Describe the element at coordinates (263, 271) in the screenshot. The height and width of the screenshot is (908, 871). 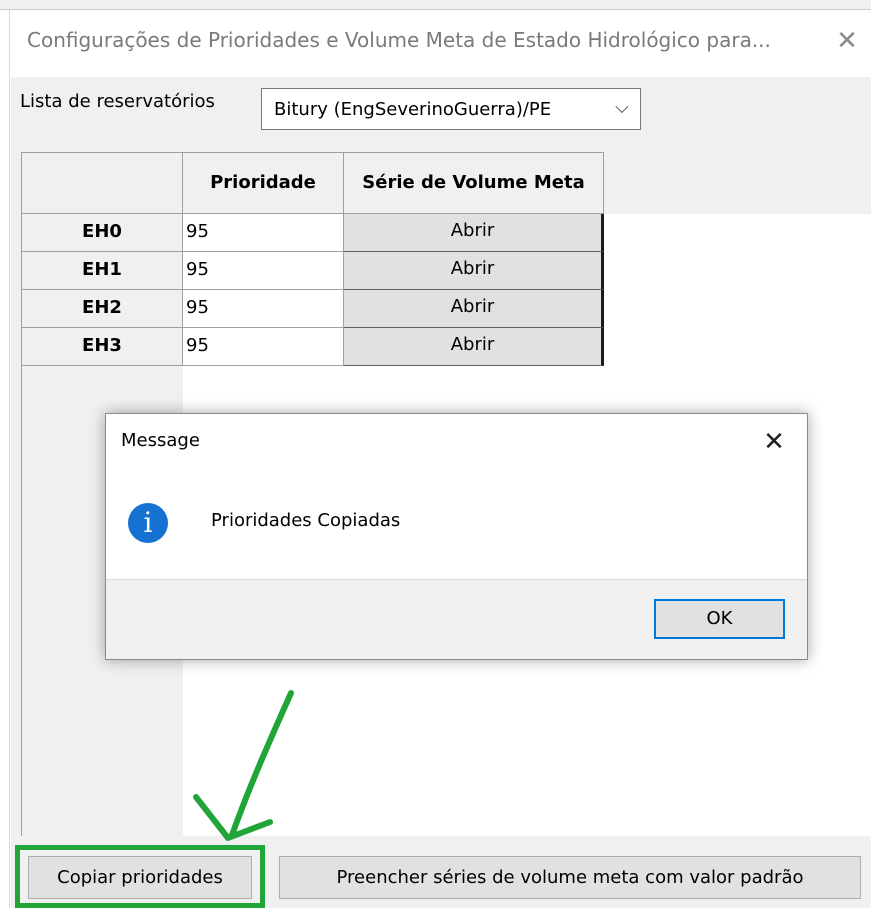
I see `priority-cell-eh1: 95` at that location.